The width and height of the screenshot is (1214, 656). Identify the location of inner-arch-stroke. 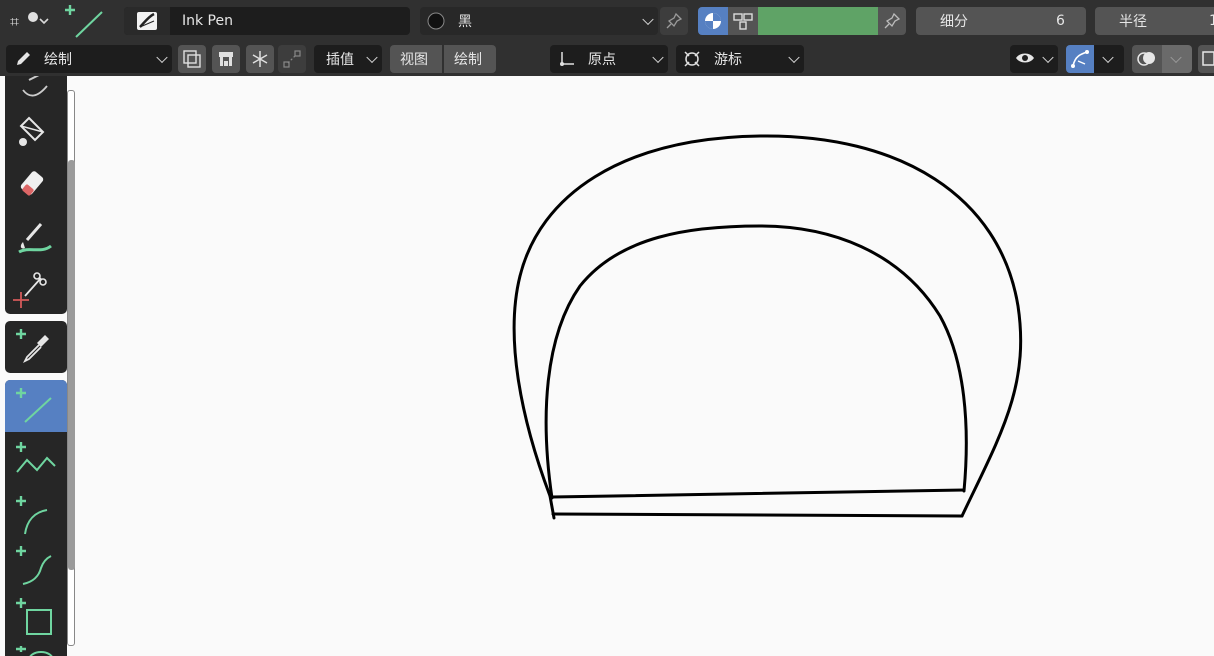
(756, 362).